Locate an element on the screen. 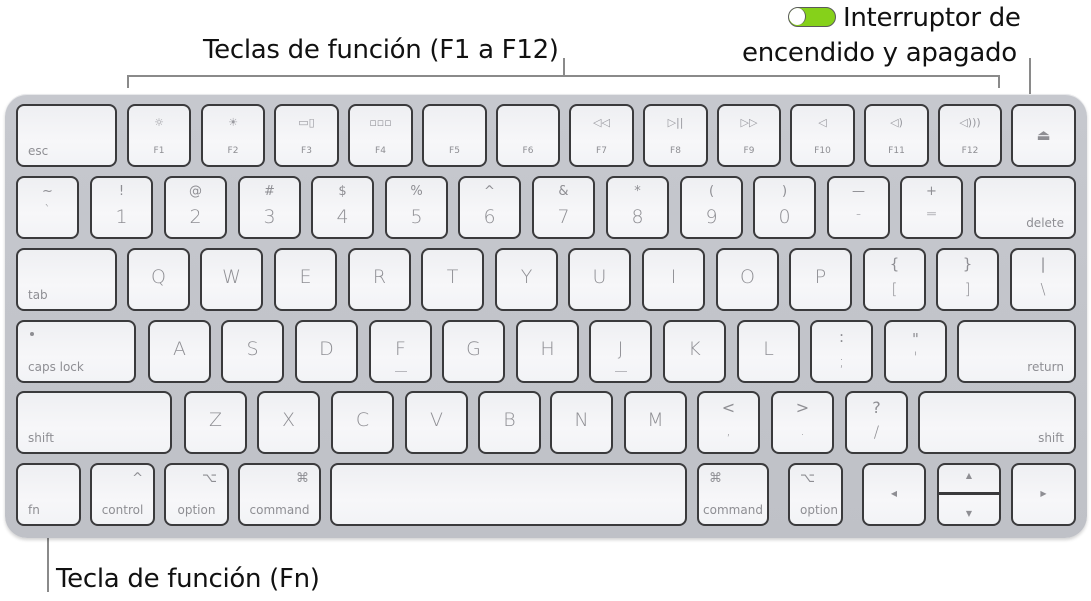 The height and width of the screenshot is (601, 1091). key-e: E is located at coordinates (305, 279).